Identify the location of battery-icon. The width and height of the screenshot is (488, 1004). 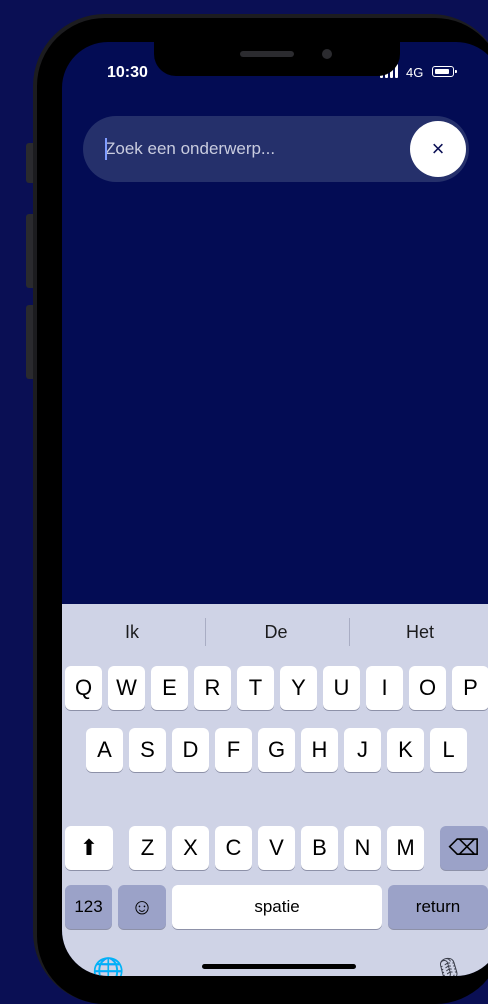
(444, 71).